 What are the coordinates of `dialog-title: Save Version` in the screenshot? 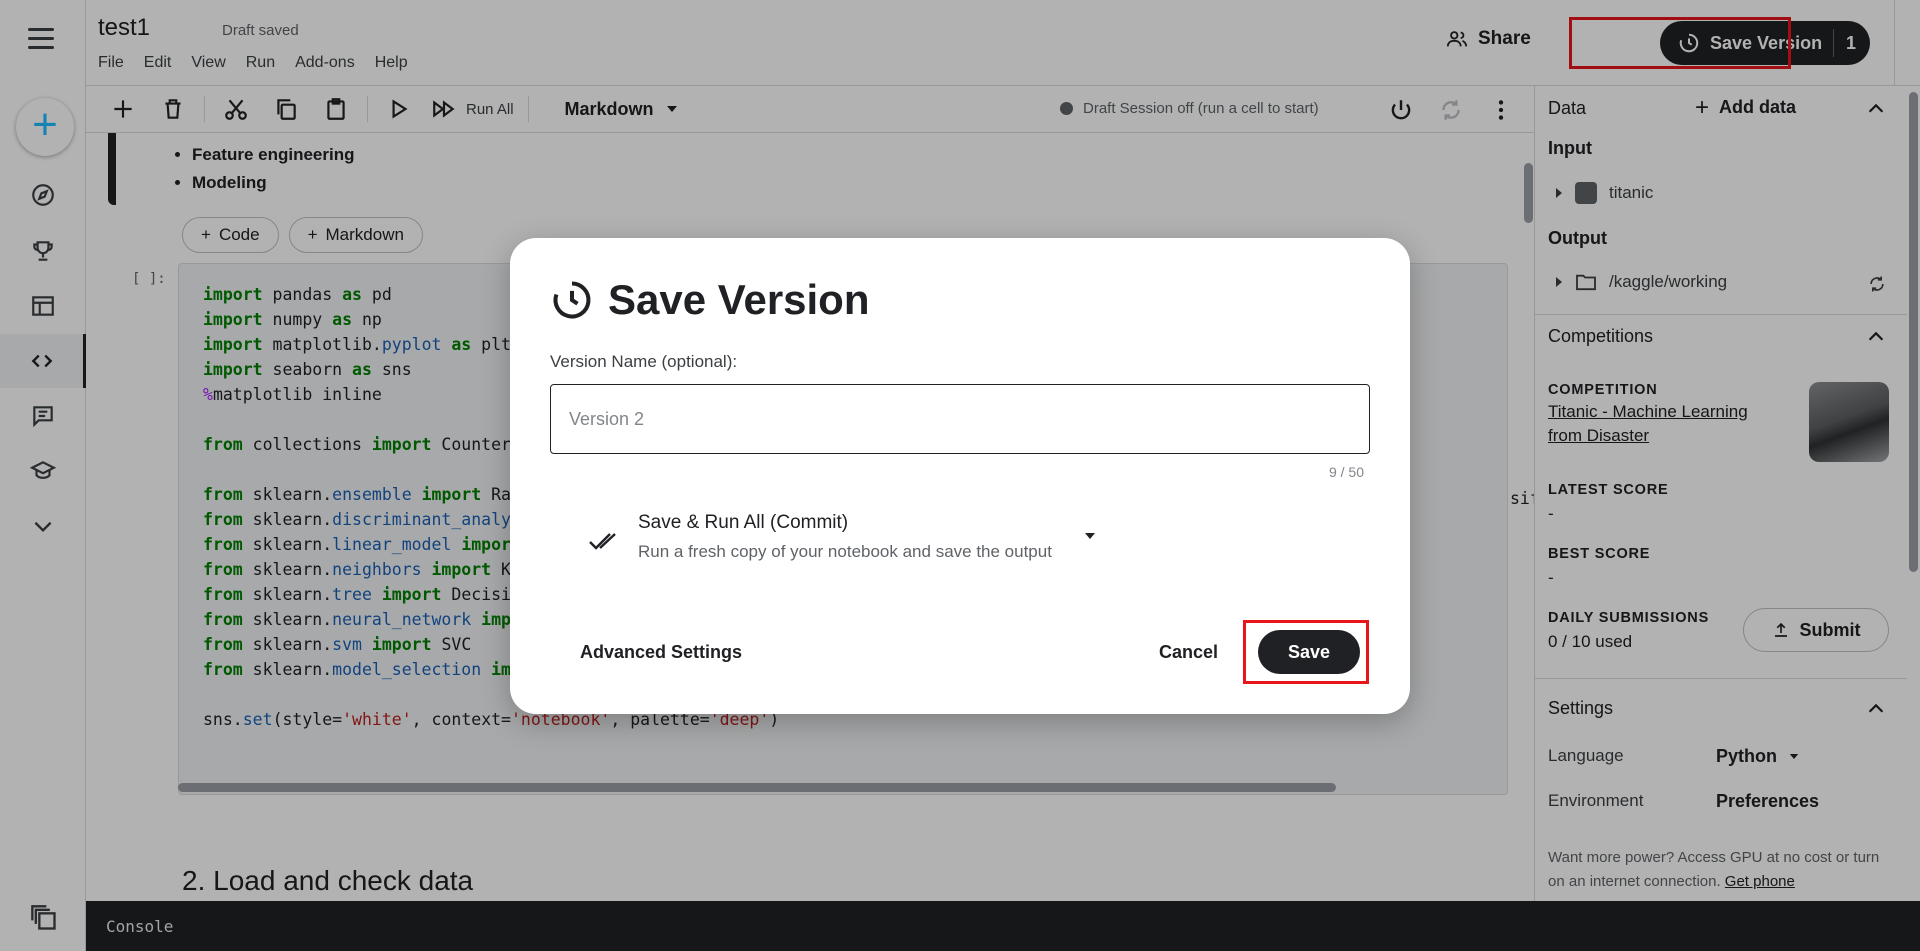 It's located at (710, 300).